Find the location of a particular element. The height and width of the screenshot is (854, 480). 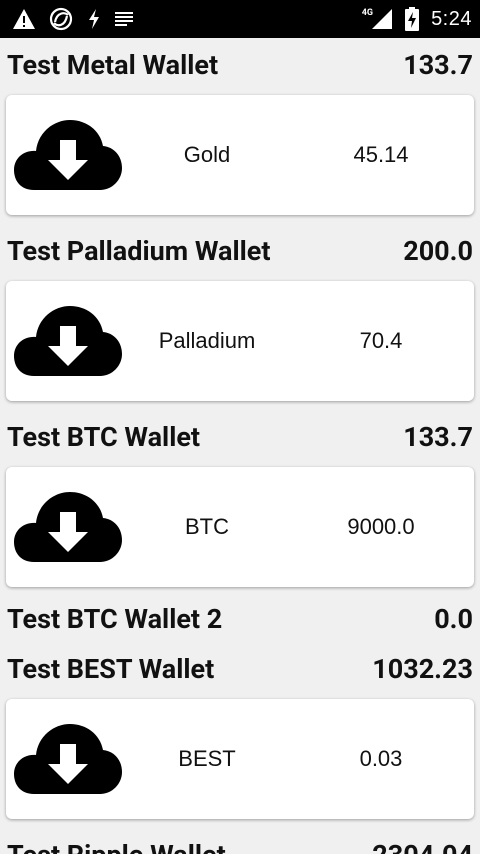

wallet-header: Test Palladium Wallet 200.0 is located at coordinates (240, 251).